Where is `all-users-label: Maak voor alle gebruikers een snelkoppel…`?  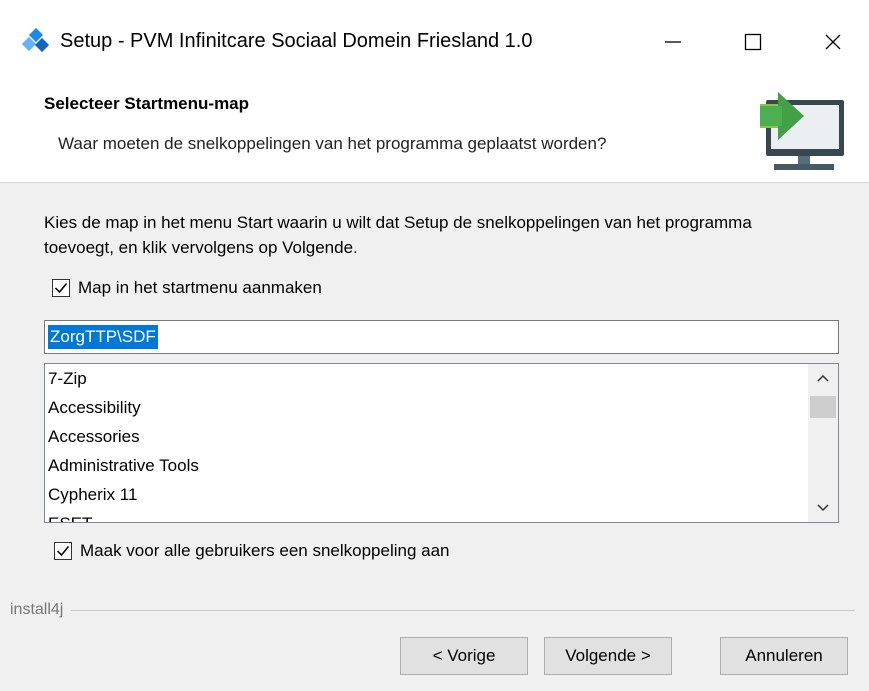
all-users-label: Maak voor alle gebruikers een snelkoppel… is located at coordinates (265, 550).